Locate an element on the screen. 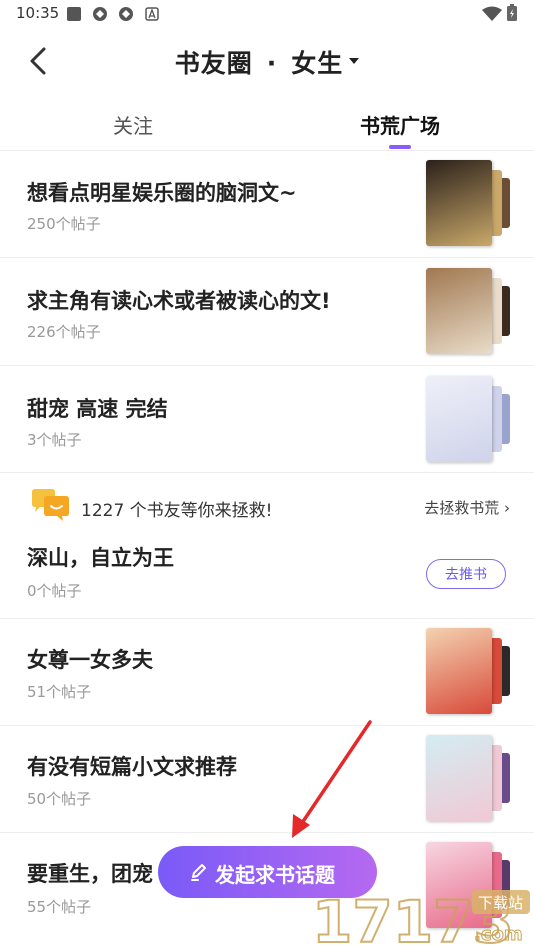 The width and height of the screenshot is (534, 950). topic-post-count: 250个帖子 is located at coordinates (64, 224).